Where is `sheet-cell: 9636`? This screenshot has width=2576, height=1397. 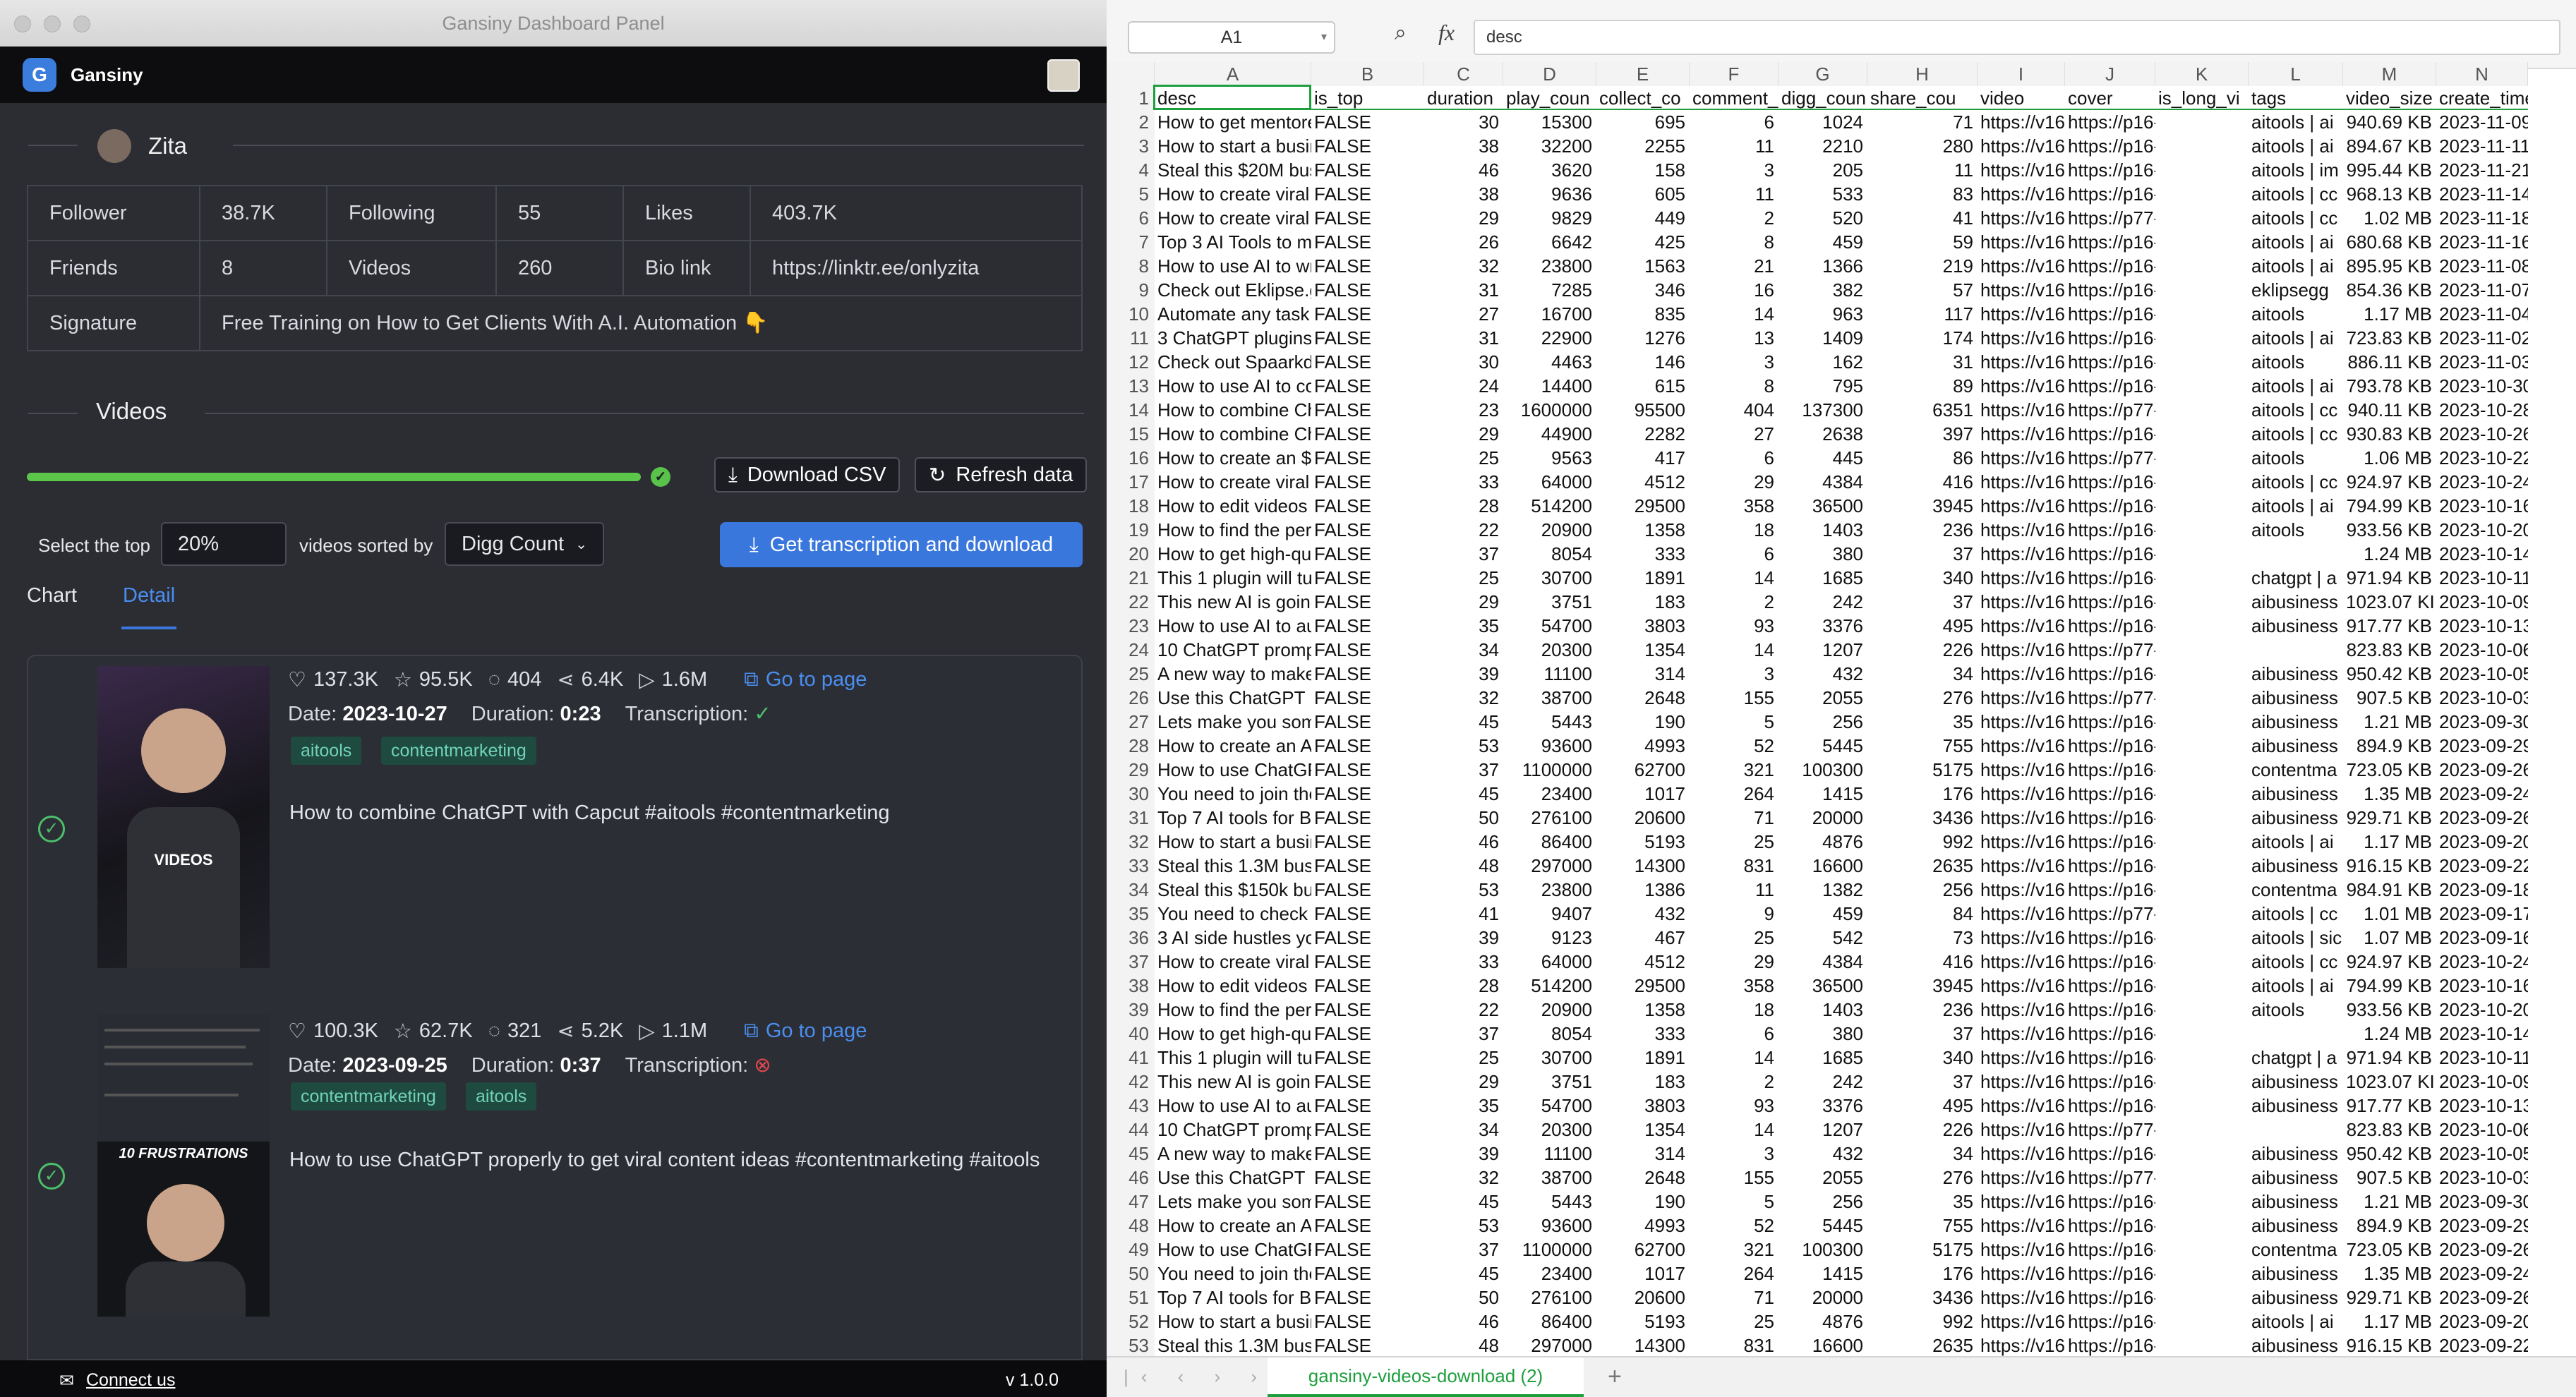
sheet-cell: 9636 is located at coordinates (1549, 194).